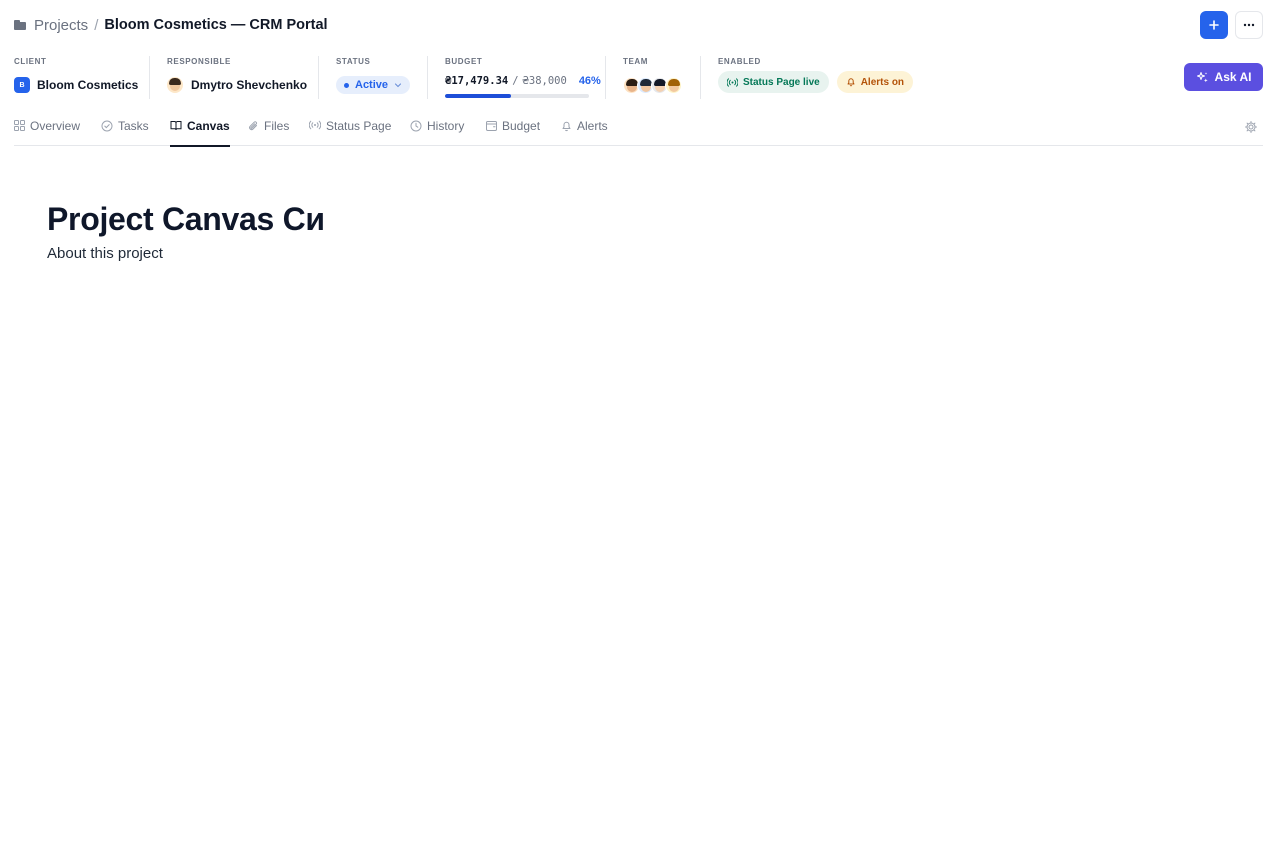 This screenshot has width=1280, height=853. I want to click on ask-ai-label: Ask AI, so click(1233, 77).